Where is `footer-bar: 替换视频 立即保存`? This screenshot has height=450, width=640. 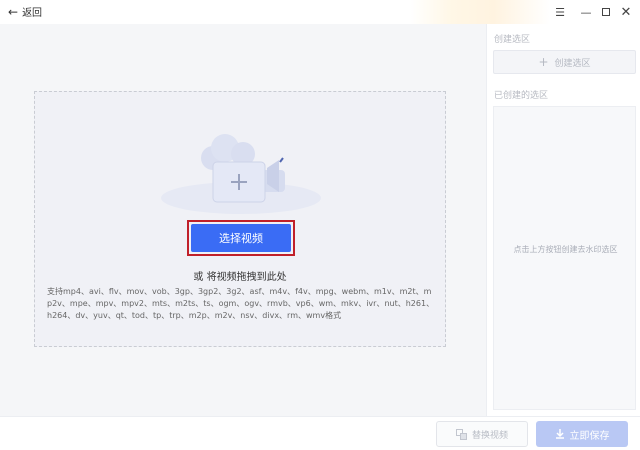
footer-bar: 替换视频 立即保存 is located at coordinates (320, 433).